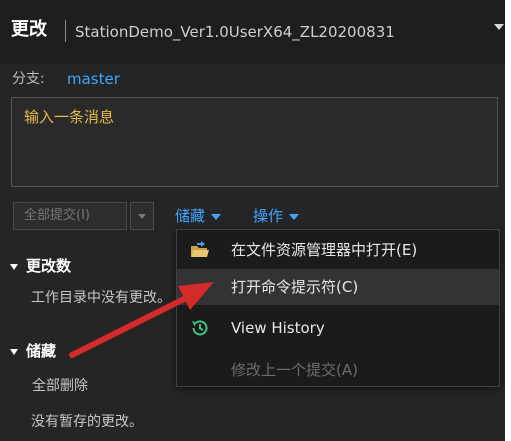 Image resolution: width=511 pixels, height=441 pixels. Describe the element at coordinates (338, 328) in the screenshot. I see `menu-item-view-history: View History` at that location.